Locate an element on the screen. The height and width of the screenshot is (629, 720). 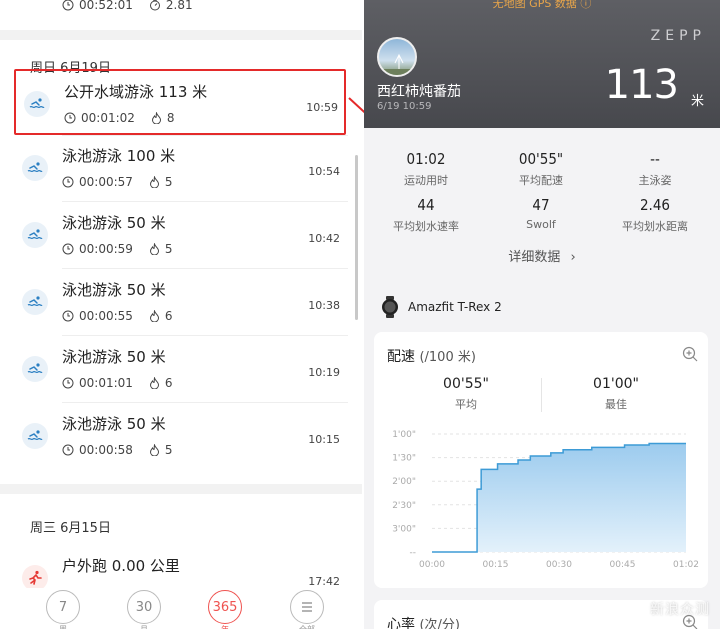
scrollbar is located at coordinates (356, 237).